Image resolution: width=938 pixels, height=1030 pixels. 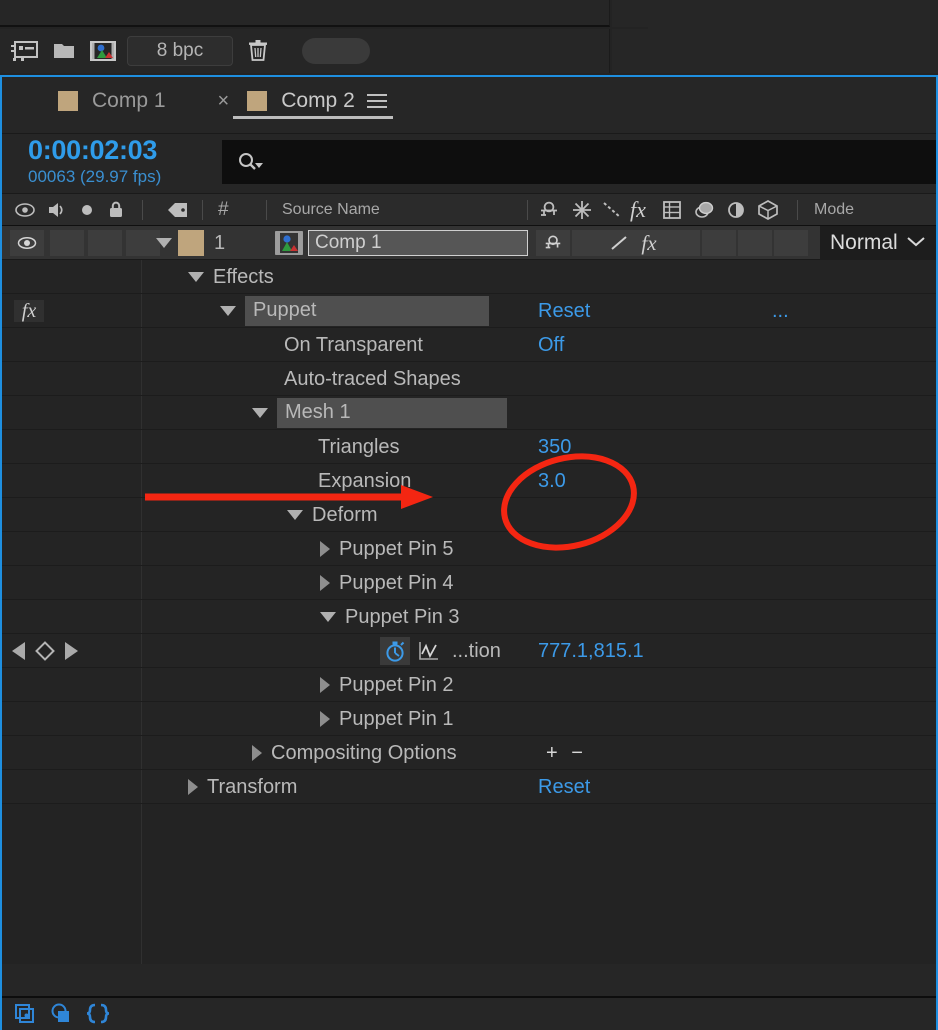 What do you see at coordinates (719, 243) in the screenshot?
I see `layer-motion-blur-switch` at bounding box center [719, 243].